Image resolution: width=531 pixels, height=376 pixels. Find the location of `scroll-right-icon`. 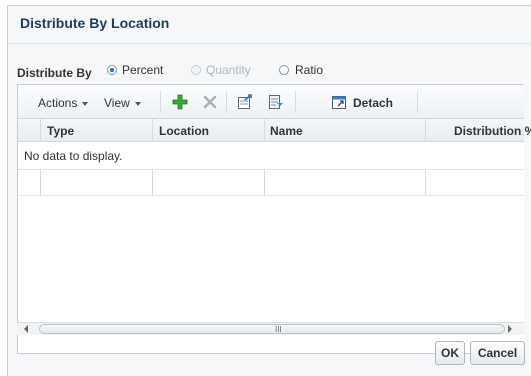

scroll-right-icon is located at coordinates (510, 329).